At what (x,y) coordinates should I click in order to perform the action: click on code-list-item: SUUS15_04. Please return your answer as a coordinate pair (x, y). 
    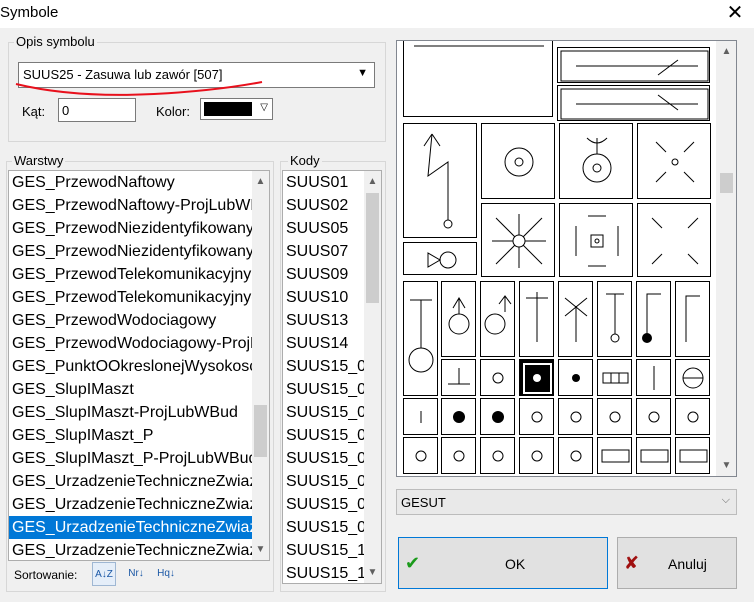
    Looking at the image, I should click on (324, 435).